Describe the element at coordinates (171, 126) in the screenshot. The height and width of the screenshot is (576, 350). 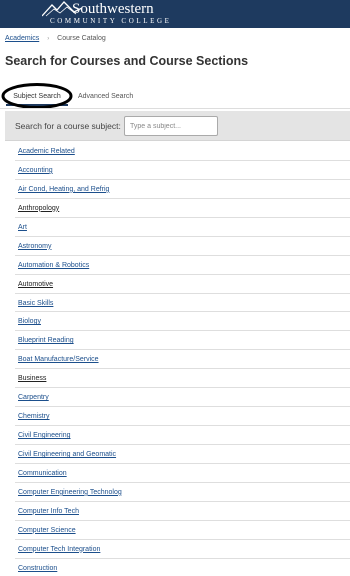
I see `subject-search-input` at that location.